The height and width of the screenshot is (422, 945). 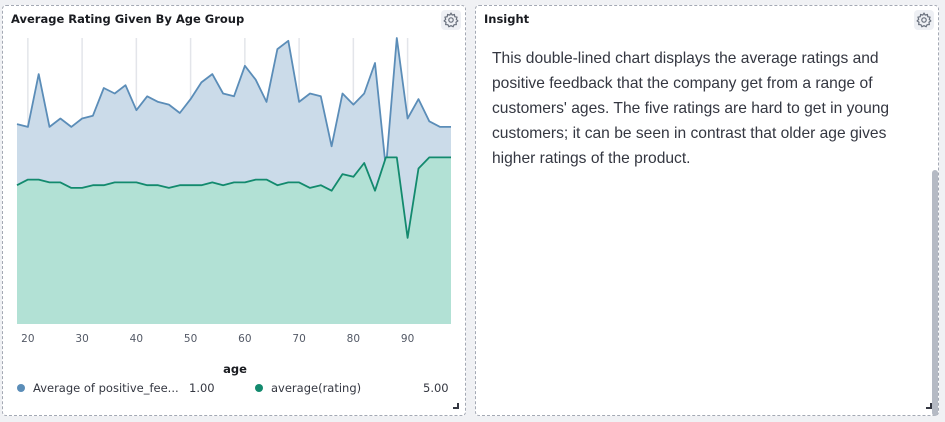 What do you see at coordinates (316, 388) in the screenshot?
I see `legend-label: average(rating)` at bounding box center [316, 388].